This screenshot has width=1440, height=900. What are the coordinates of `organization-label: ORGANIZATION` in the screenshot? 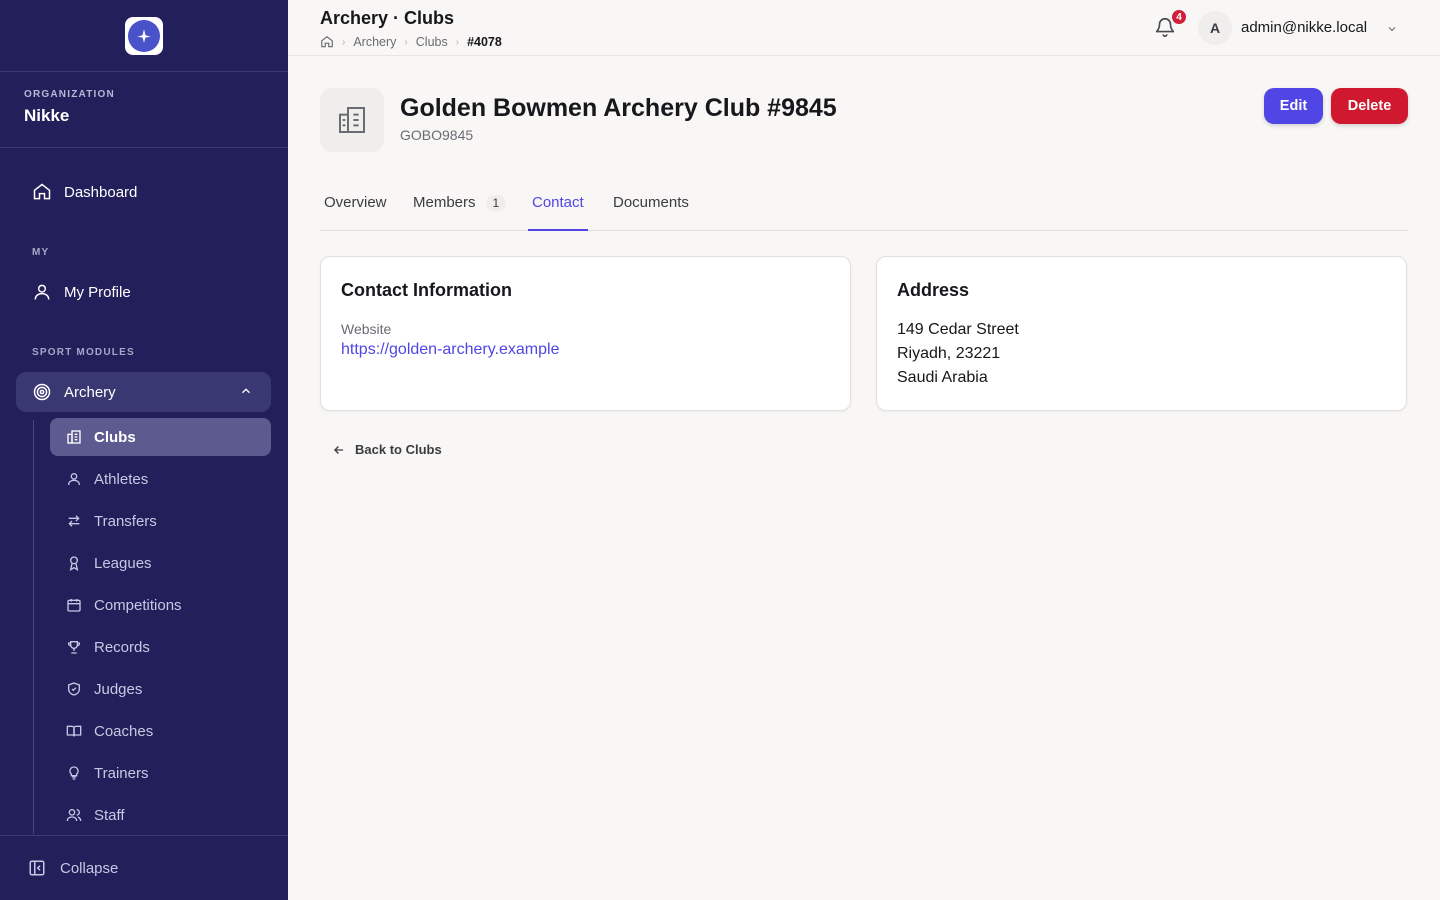 It's located at (69, 94).